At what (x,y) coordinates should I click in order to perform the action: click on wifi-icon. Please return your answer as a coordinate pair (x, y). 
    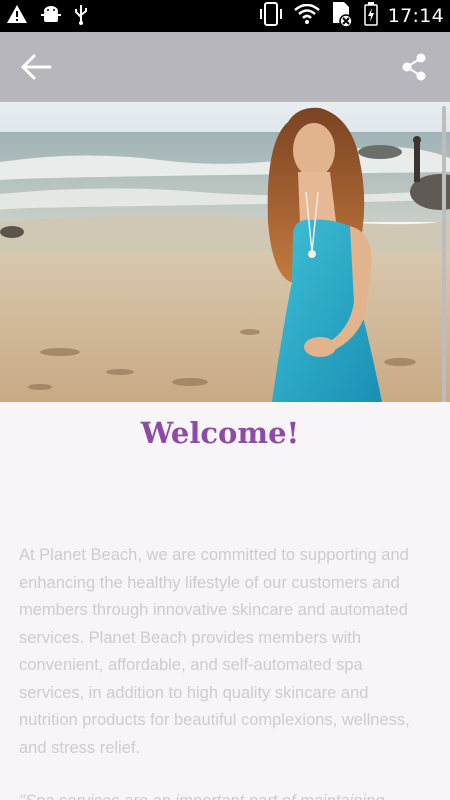
    Looking at the image, I should click on (306, 16).